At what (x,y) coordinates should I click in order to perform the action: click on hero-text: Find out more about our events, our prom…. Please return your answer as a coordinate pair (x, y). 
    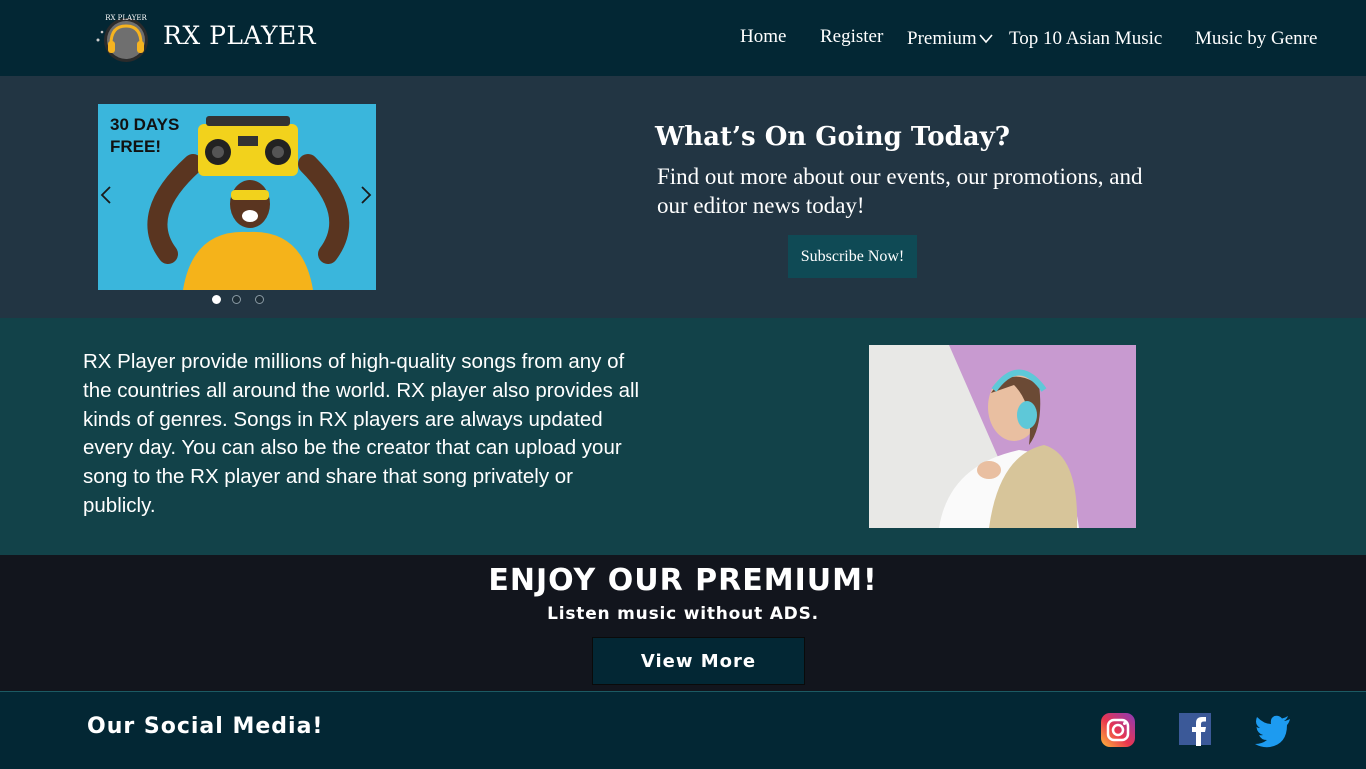
    Looking at the image, I should click on (900, 191).